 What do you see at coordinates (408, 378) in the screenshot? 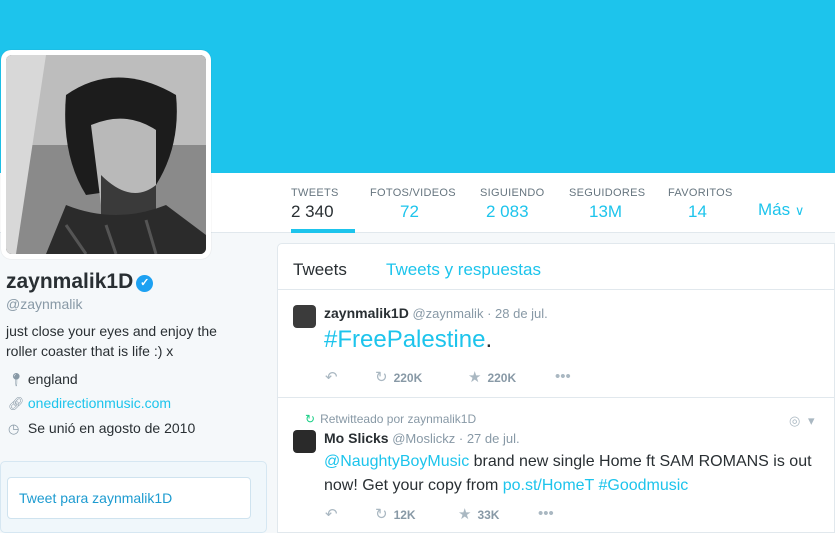
I see `retweet-count: 220K` at bounding box center [408, 378].